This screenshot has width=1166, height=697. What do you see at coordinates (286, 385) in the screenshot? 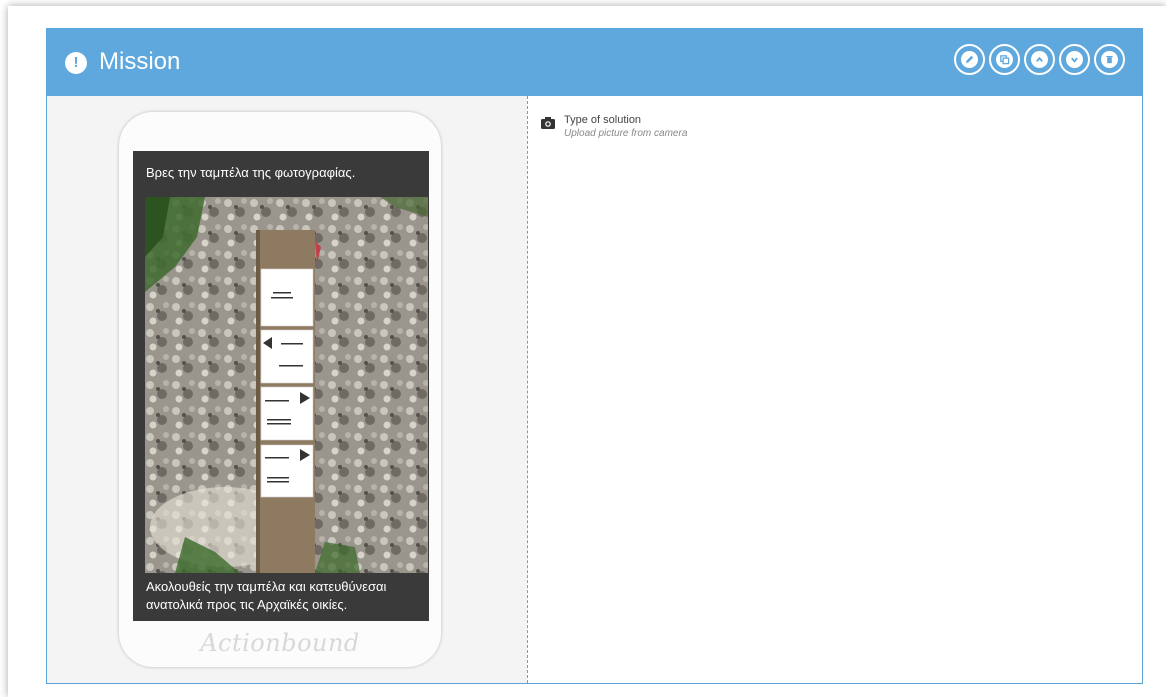
I see `mission-photo` at bounding box center [286, 385].